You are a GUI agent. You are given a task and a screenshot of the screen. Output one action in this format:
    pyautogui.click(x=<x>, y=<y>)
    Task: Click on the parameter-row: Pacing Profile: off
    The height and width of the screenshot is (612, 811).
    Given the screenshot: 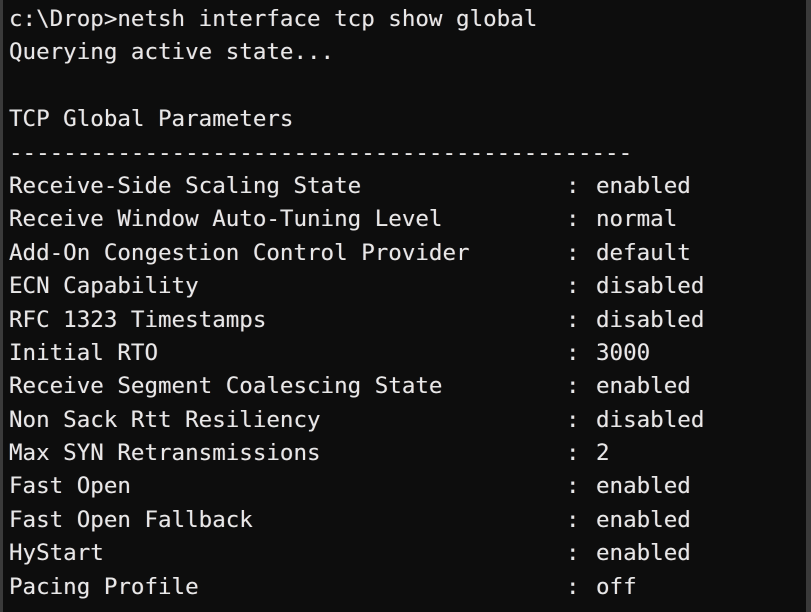 What is the action you would take?
    pyautogui.click(x=407, y=587)
    